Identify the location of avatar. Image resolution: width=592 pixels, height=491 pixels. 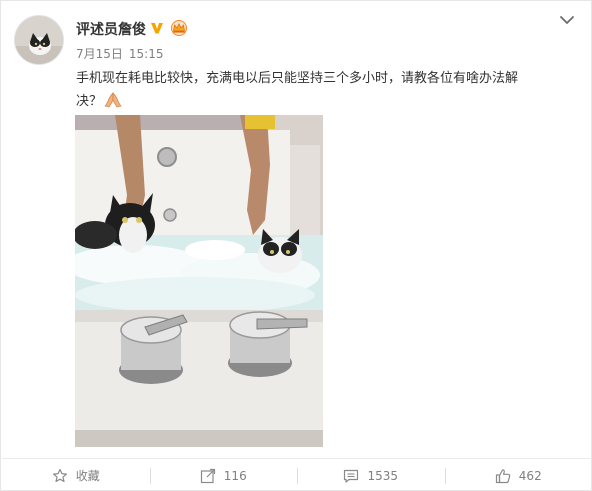
(39, 40).